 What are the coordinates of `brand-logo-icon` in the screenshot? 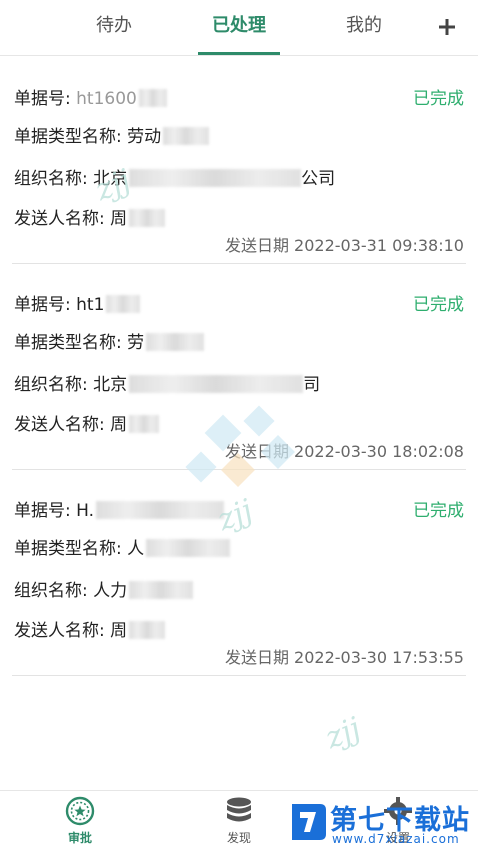 It's located at (309, 822).